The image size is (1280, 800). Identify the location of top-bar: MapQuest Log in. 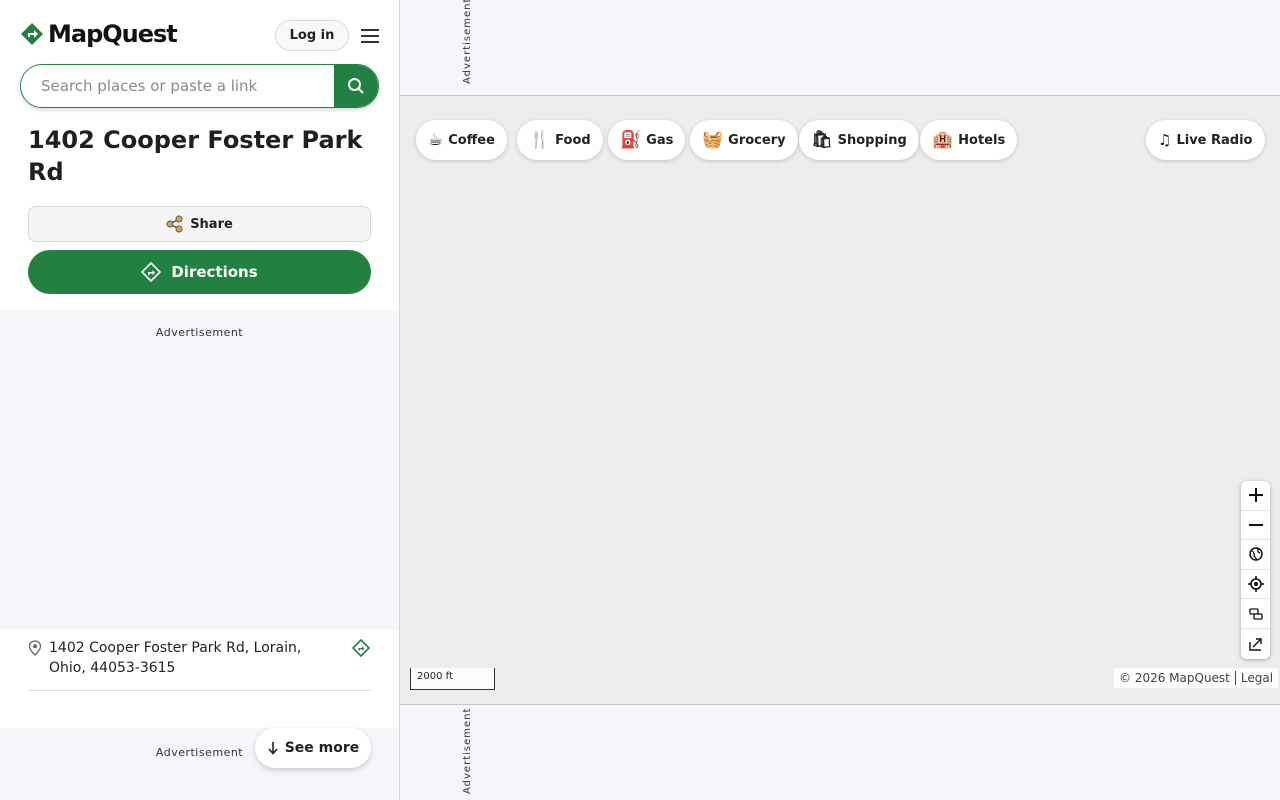
(199, 35).